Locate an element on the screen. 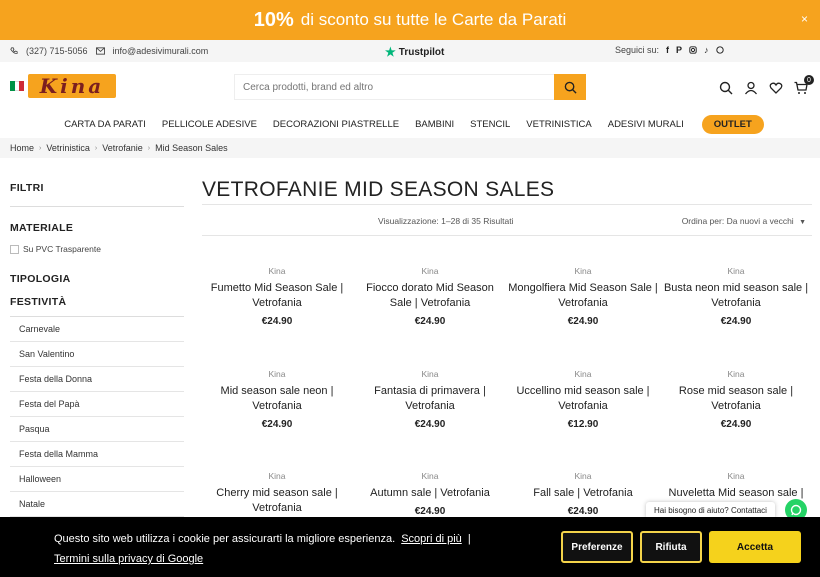 This screenshot has height=577, width=820. sort-value: Da nuovi a vecchi is located at coordinates (760, 221).